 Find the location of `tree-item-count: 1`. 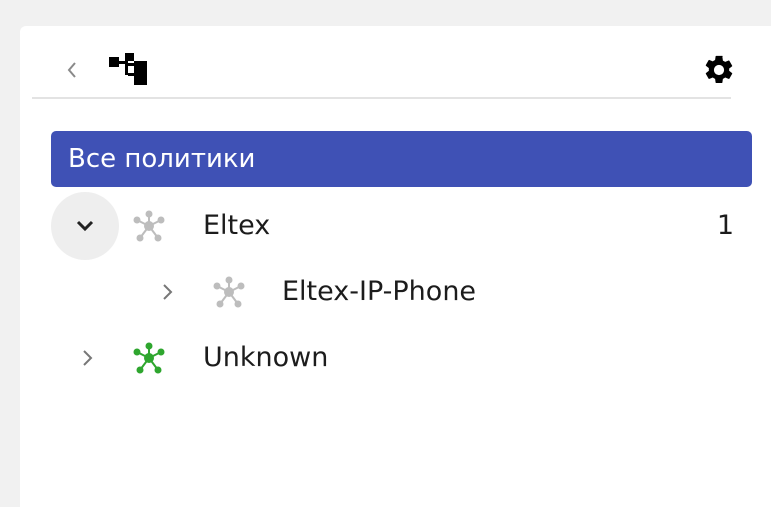

tree-item-count: 1 is located at coordinates (725, 225).